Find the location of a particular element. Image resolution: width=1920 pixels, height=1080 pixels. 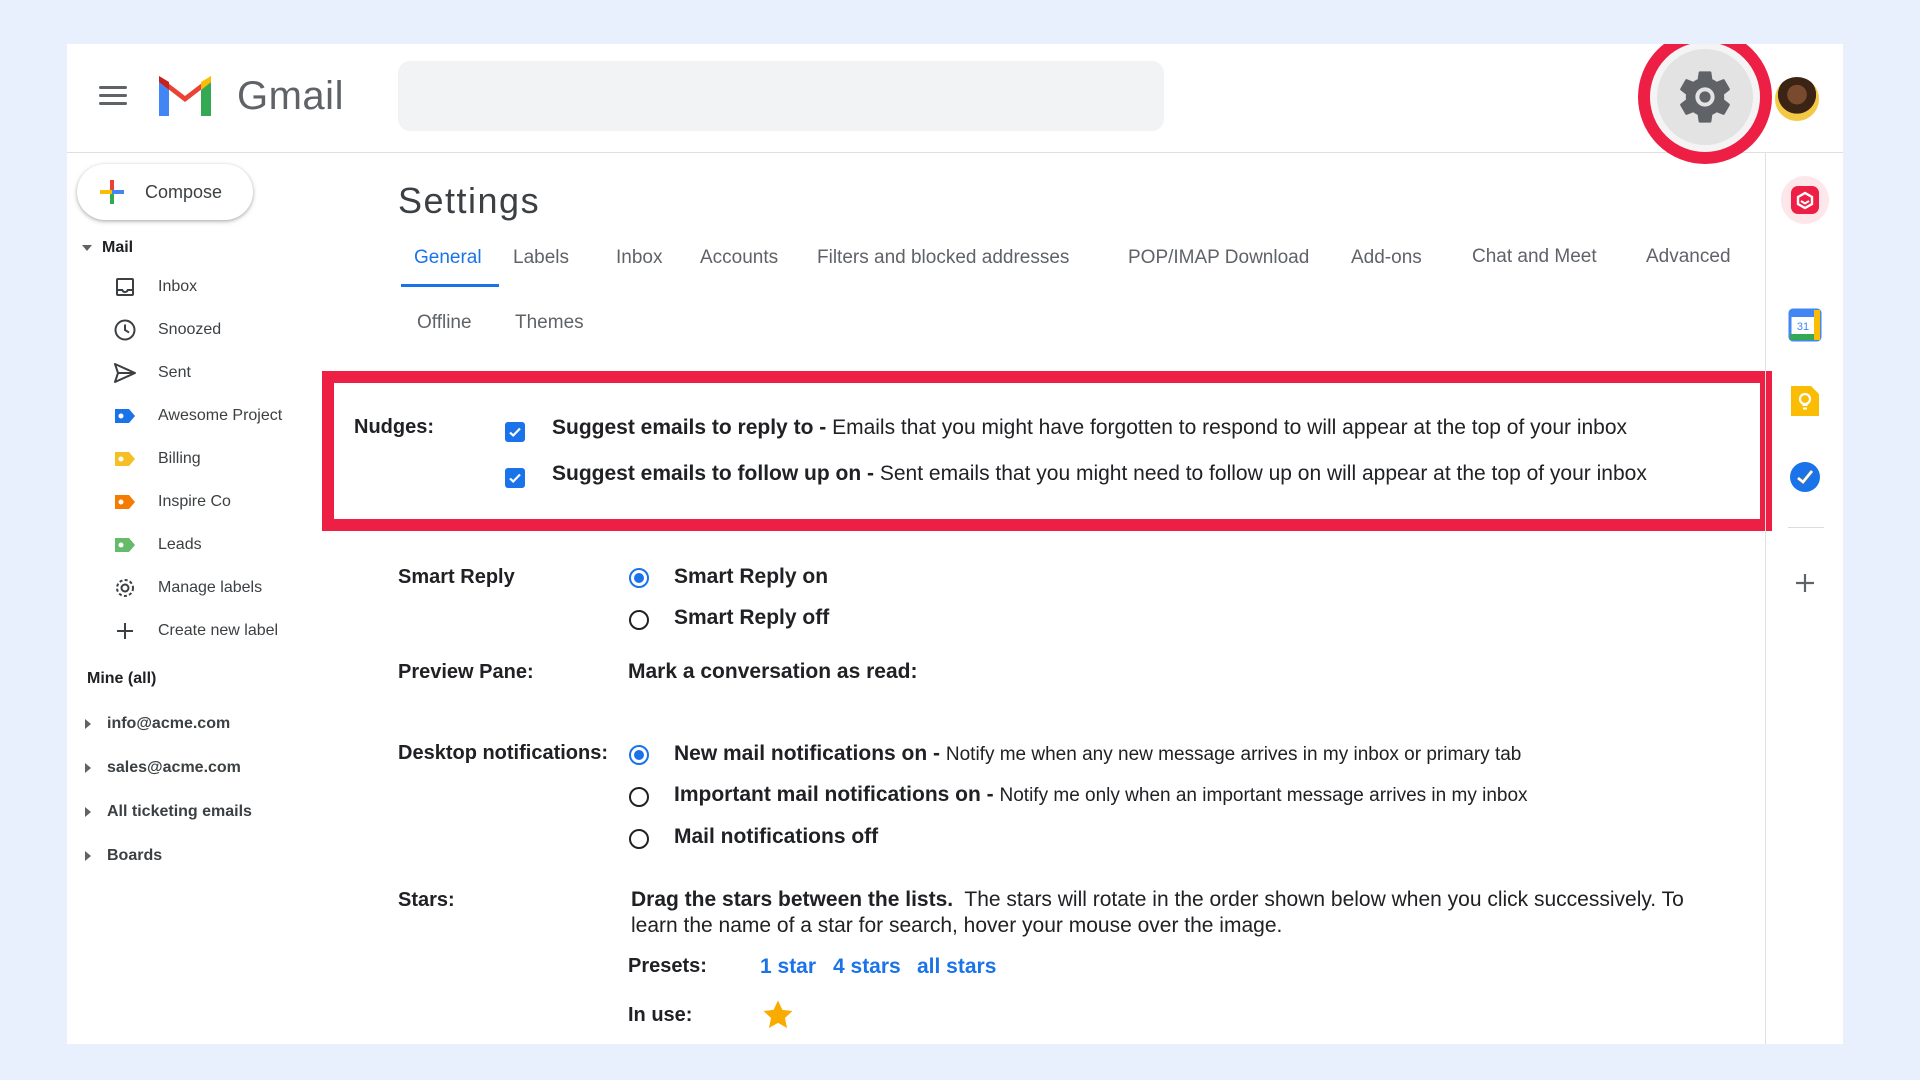

presets-label: Presets: is located at coordinates (667, 966).